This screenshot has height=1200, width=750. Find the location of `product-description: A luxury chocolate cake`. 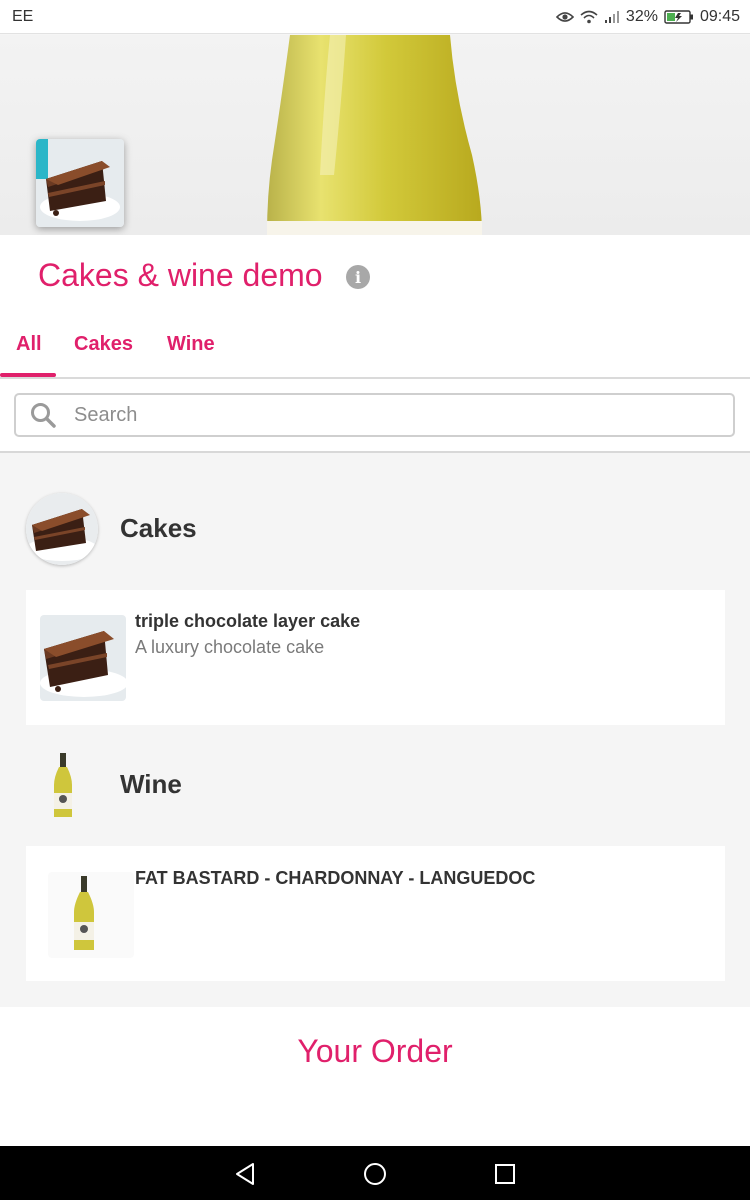

product-description: A luxury chocolate cake is located at coordinates (230, 647).